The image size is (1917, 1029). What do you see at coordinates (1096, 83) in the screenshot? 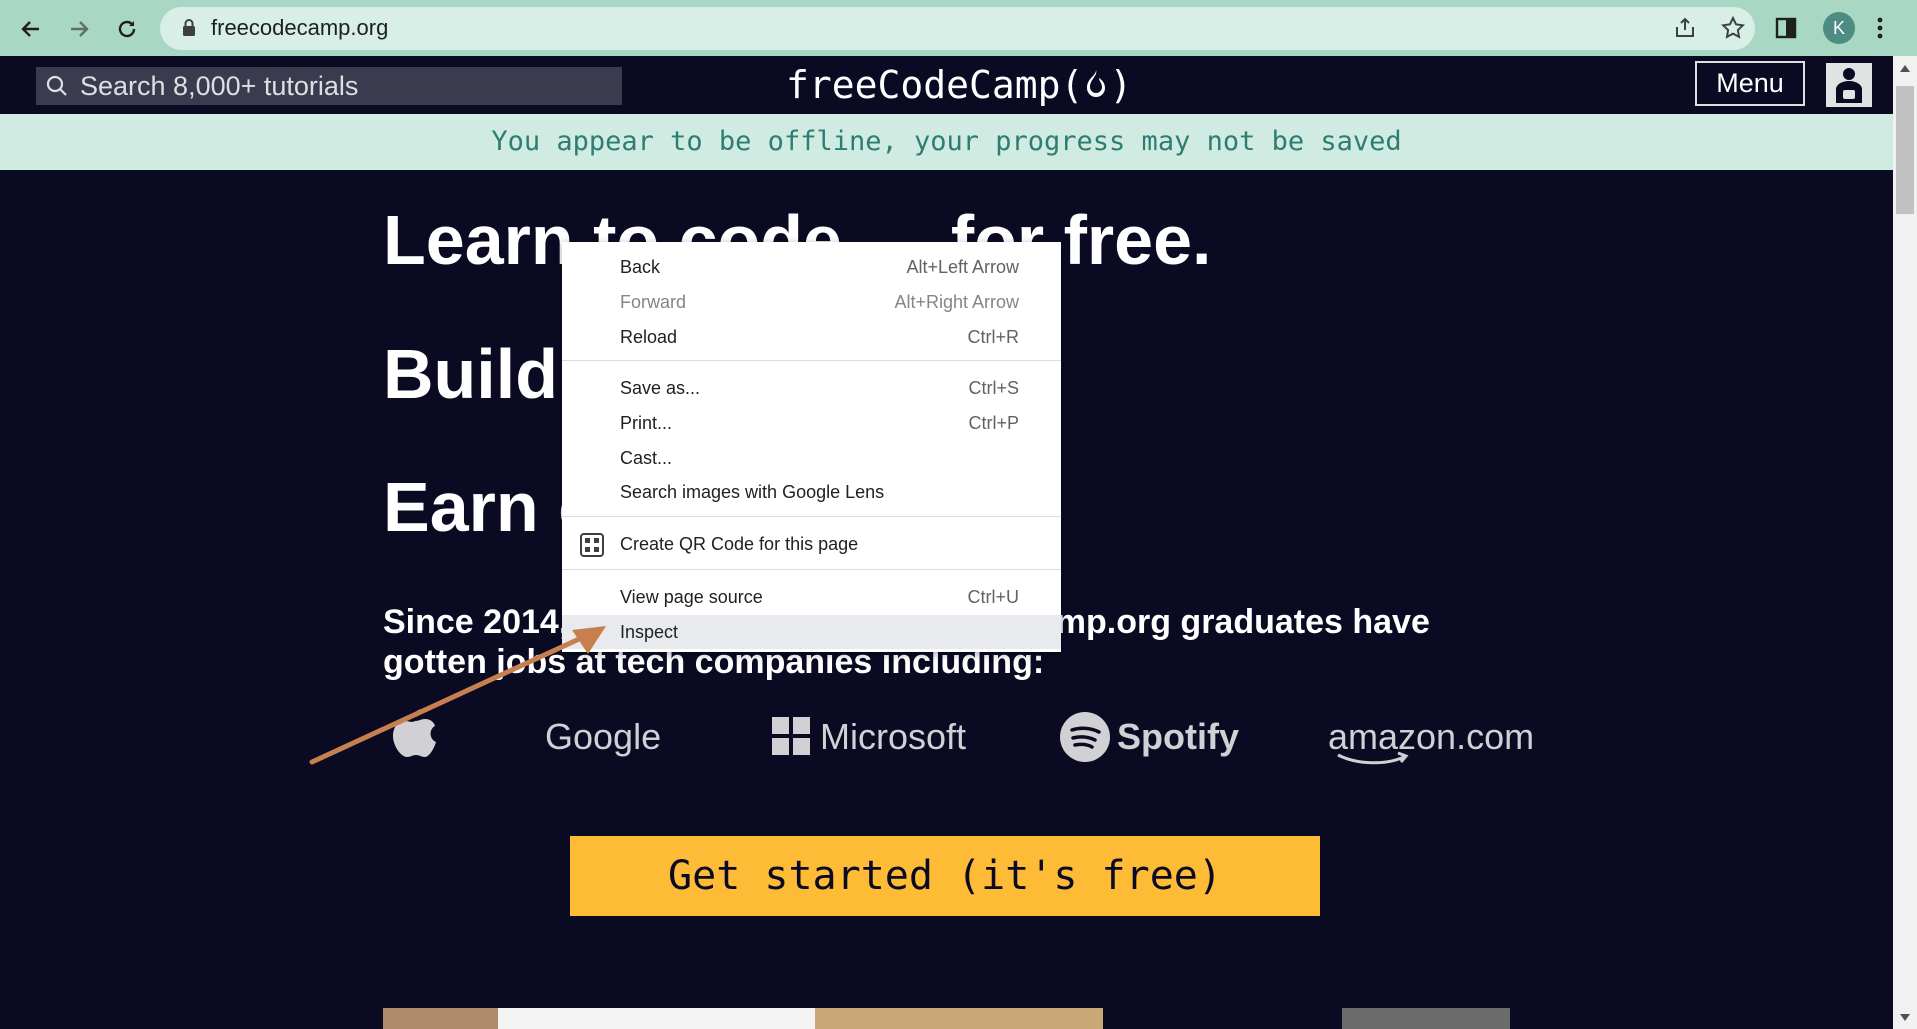
I see `flame-icon` at bounding box center [1096, 83].